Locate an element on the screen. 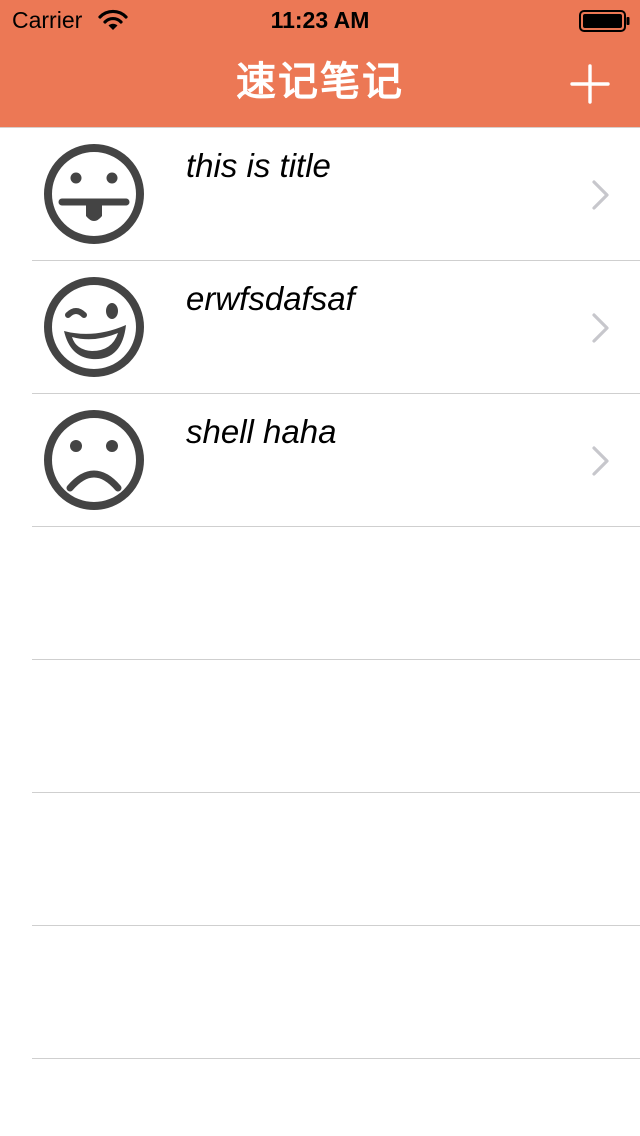  navigation-bar: Carrier 11:23 AM 速记笔记 is located at coordinates (320, 64).